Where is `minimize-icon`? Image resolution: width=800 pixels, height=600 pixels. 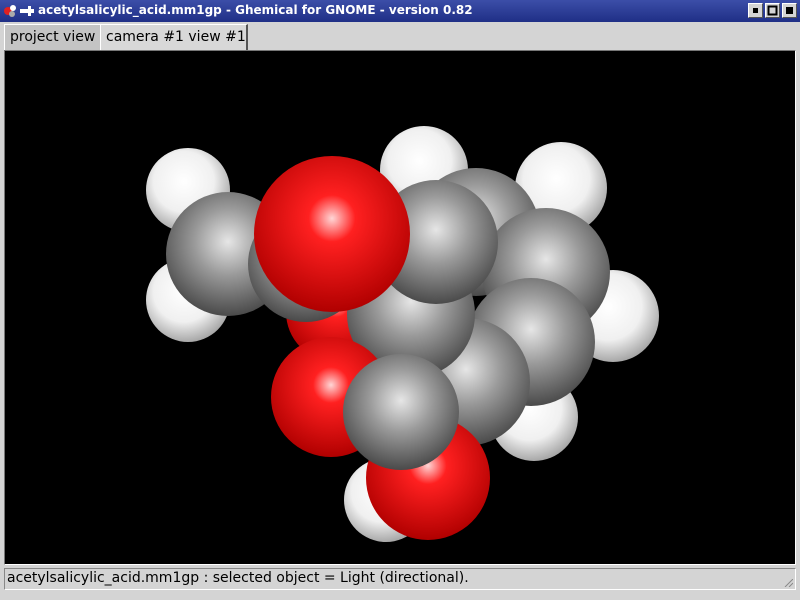 minimize-icon is located at coordinates (755, 10).